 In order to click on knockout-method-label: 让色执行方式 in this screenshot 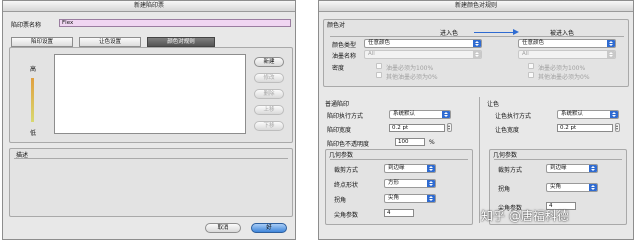, I will do `click(513, 116)`.